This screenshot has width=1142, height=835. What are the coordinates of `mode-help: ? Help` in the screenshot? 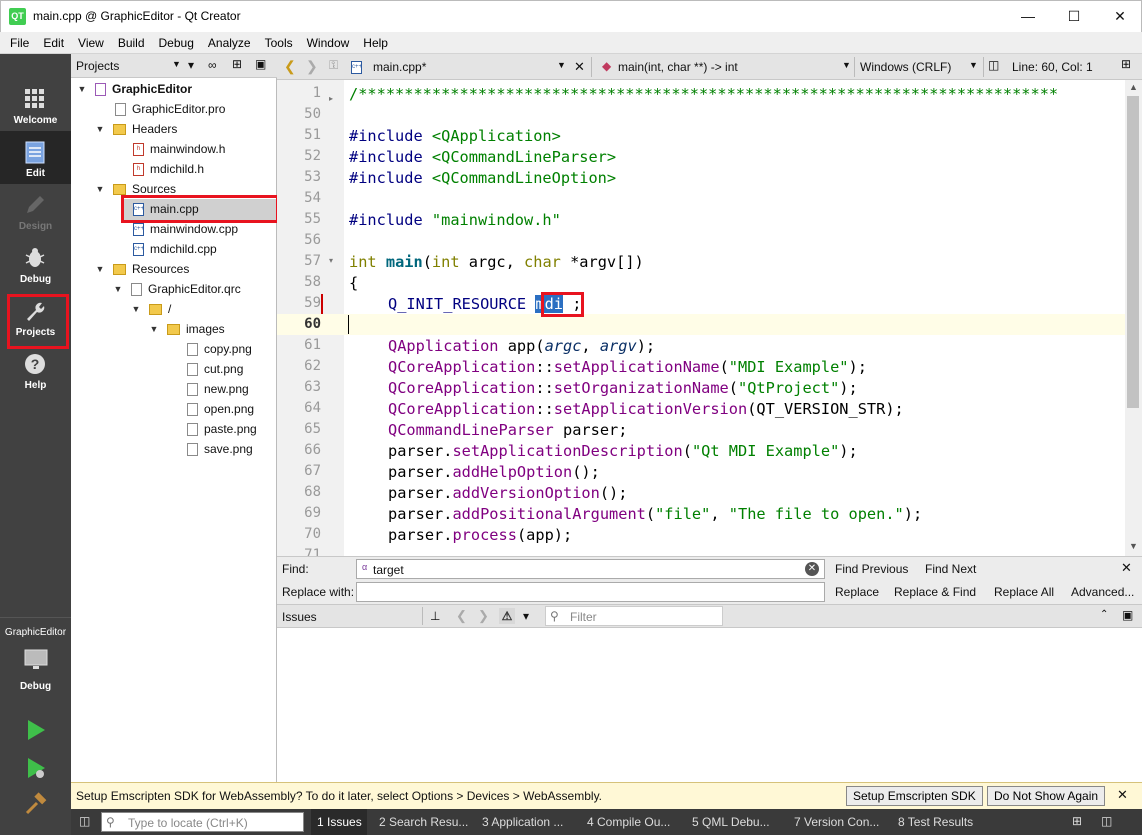 It's located at (35, 369).